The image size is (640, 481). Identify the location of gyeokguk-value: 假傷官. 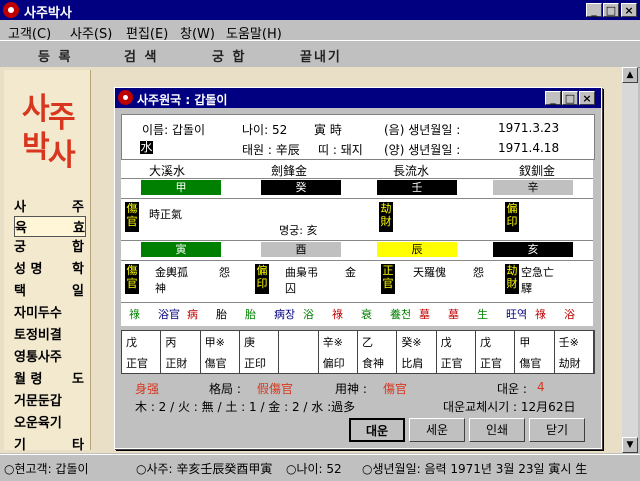
(275, 389).